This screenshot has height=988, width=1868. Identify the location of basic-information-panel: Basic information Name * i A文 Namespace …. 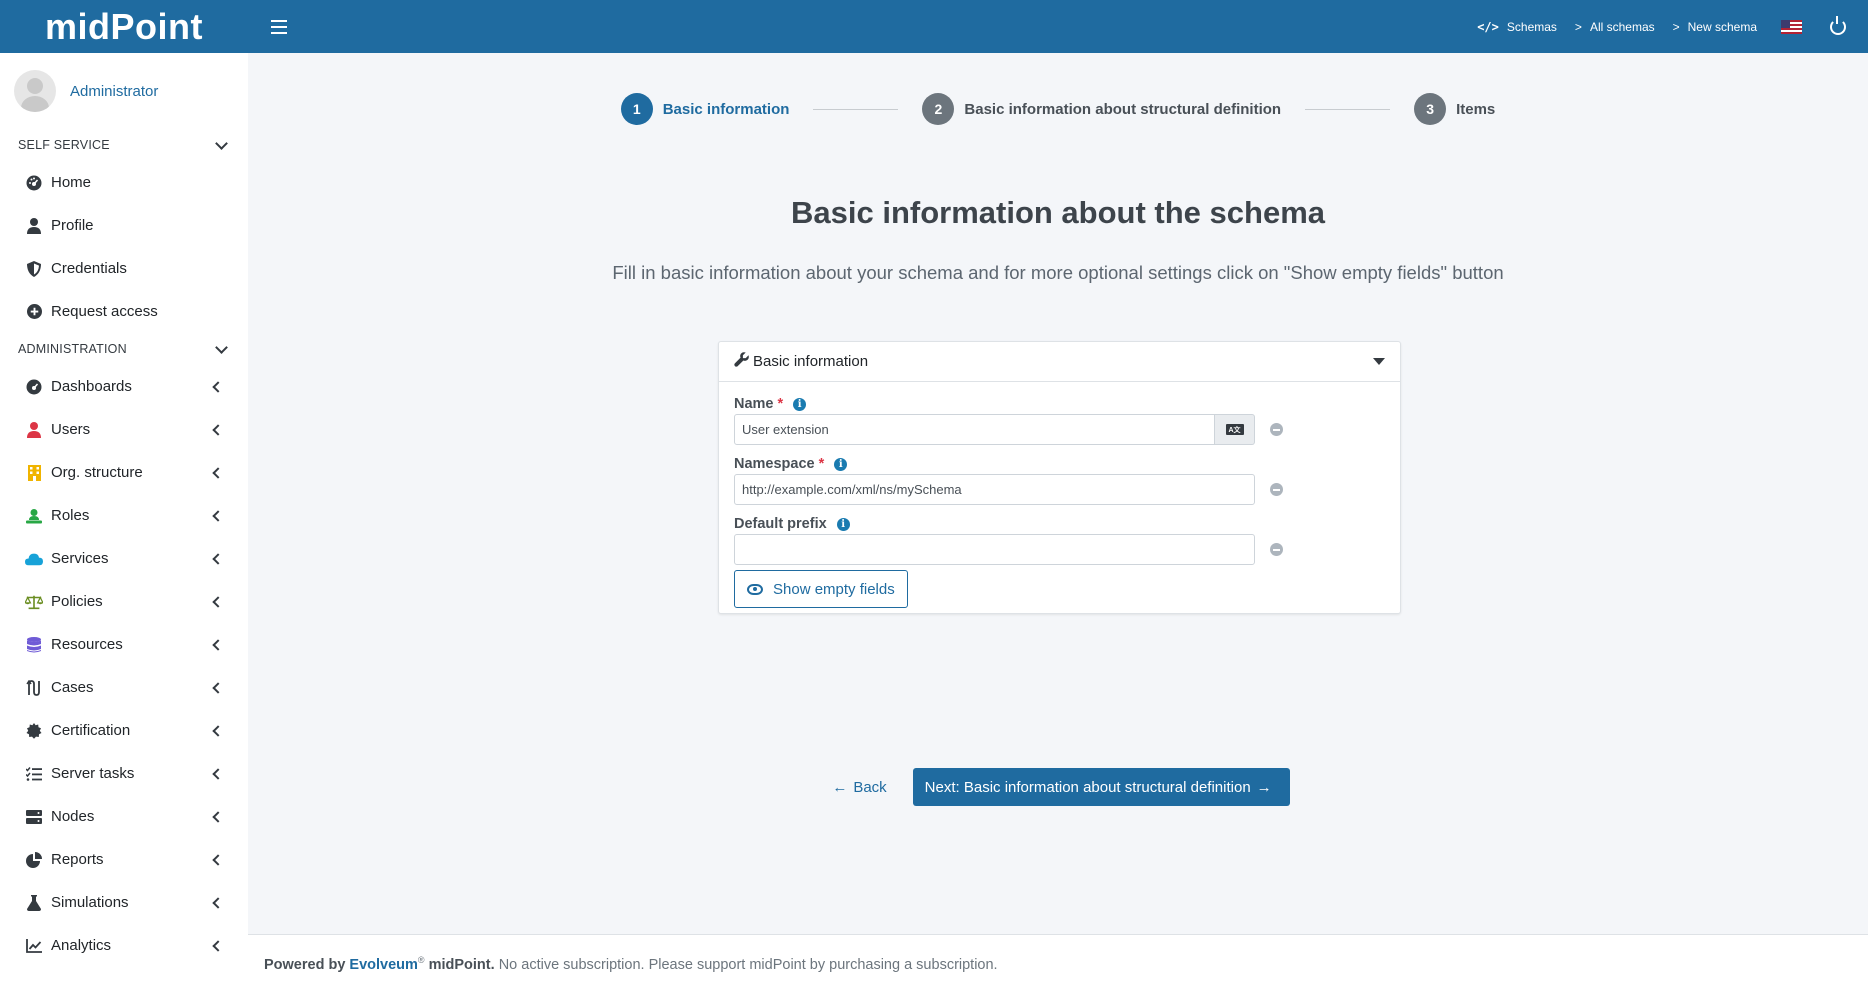
(1059, 477).